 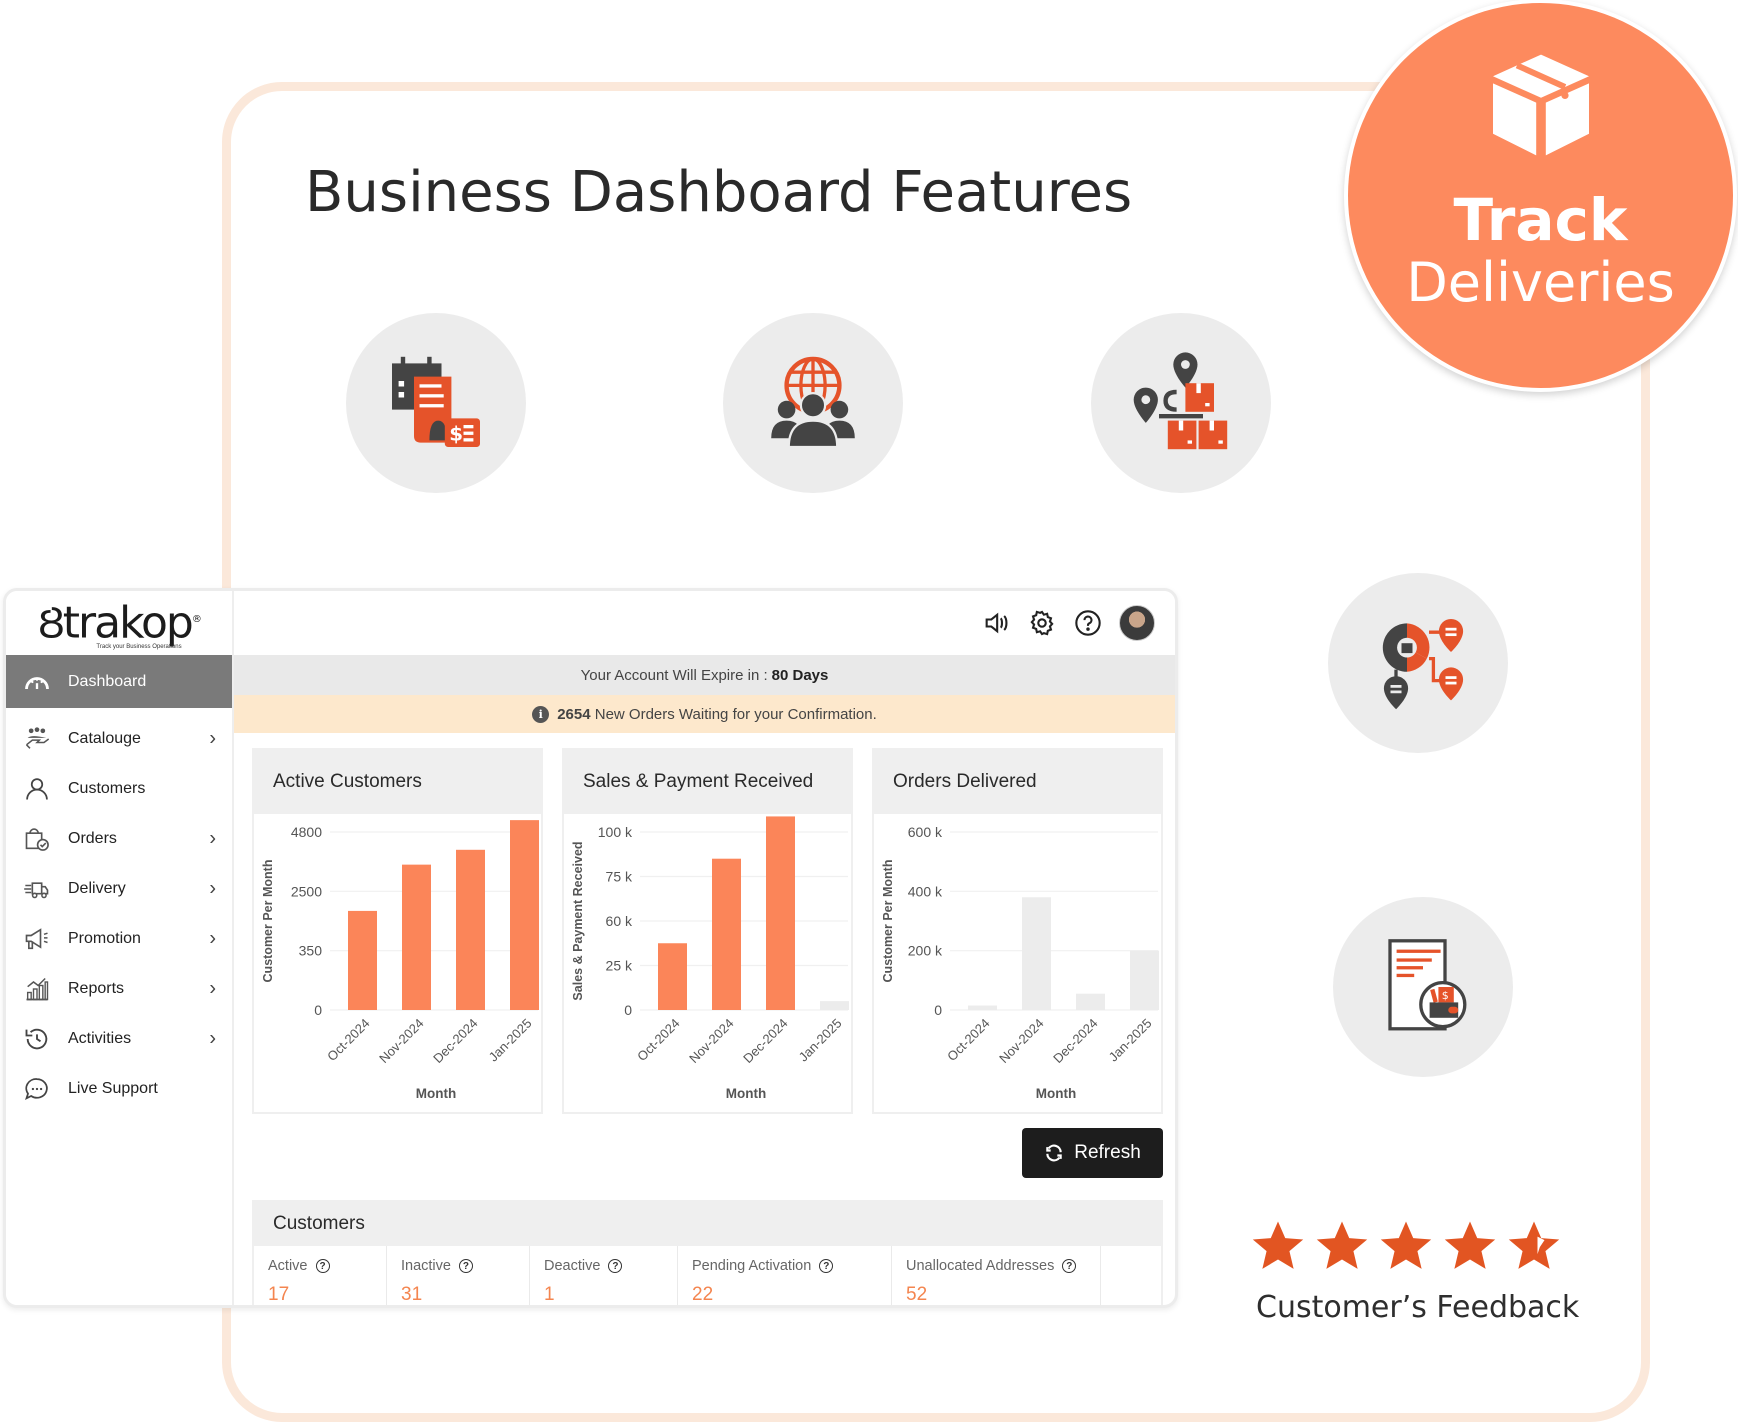 I want to click on stat-label: Pending Activation, so click(x=752, y=1266).